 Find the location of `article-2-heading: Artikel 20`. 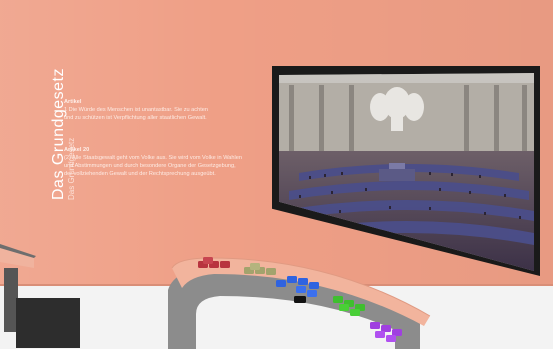

article-2-heading: Artikel 20 is located at coordinates (77, 150).